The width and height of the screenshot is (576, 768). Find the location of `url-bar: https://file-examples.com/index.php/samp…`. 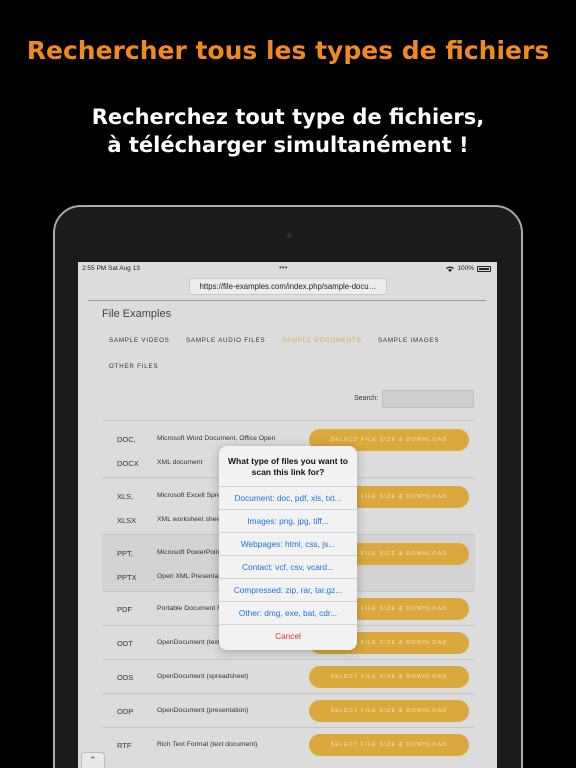

url-bar: https://file-examples.com/index.php/samp… is located at coordinates (288, 286).